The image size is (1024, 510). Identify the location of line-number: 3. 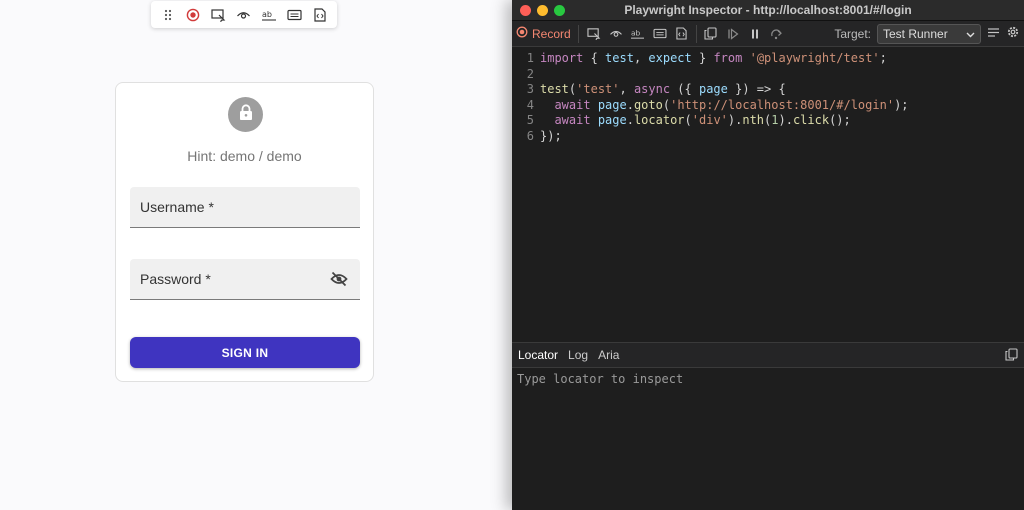
(530, 89).